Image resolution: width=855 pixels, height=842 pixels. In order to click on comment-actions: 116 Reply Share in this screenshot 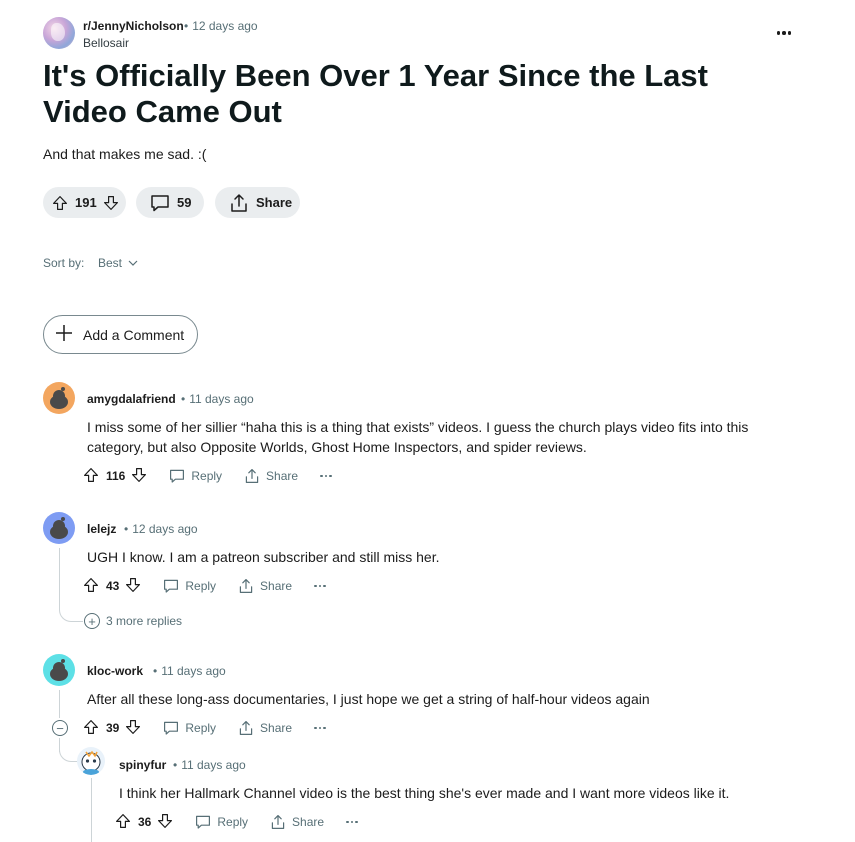, I will do `click(207, 476)`.